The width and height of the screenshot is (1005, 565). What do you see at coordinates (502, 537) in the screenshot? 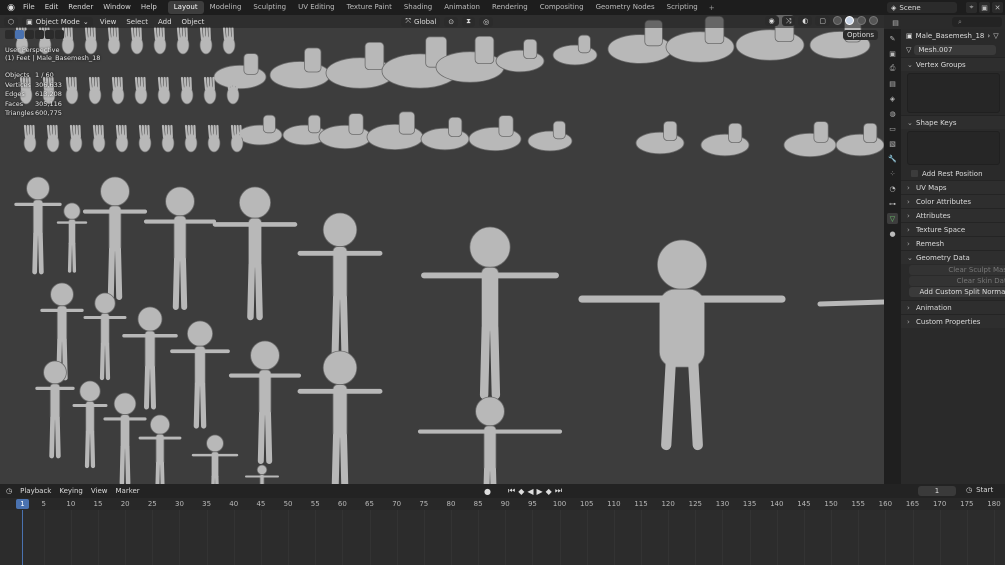
I see `timeline-track` at bounding box center [502, 537].